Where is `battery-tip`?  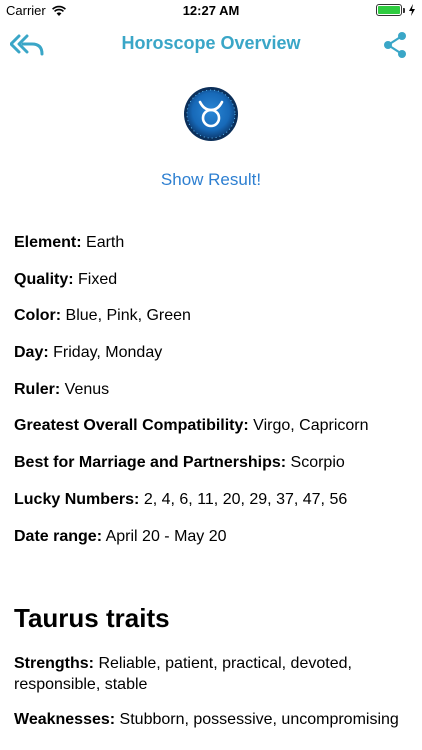 battery-tip is located at coordinates (404, 10).